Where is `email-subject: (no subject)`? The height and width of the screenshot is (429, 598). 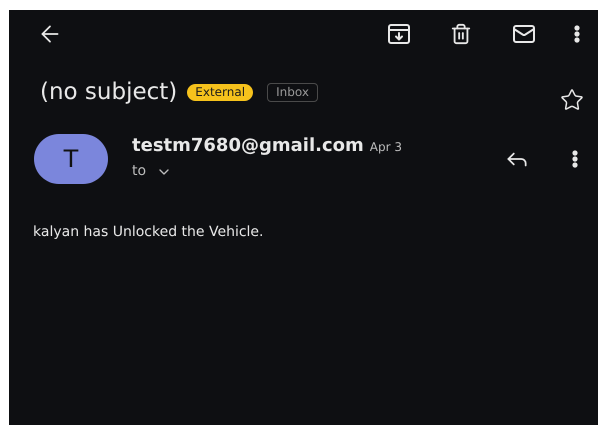 email-subject: (no subject) is located at coordinates (109, 92).